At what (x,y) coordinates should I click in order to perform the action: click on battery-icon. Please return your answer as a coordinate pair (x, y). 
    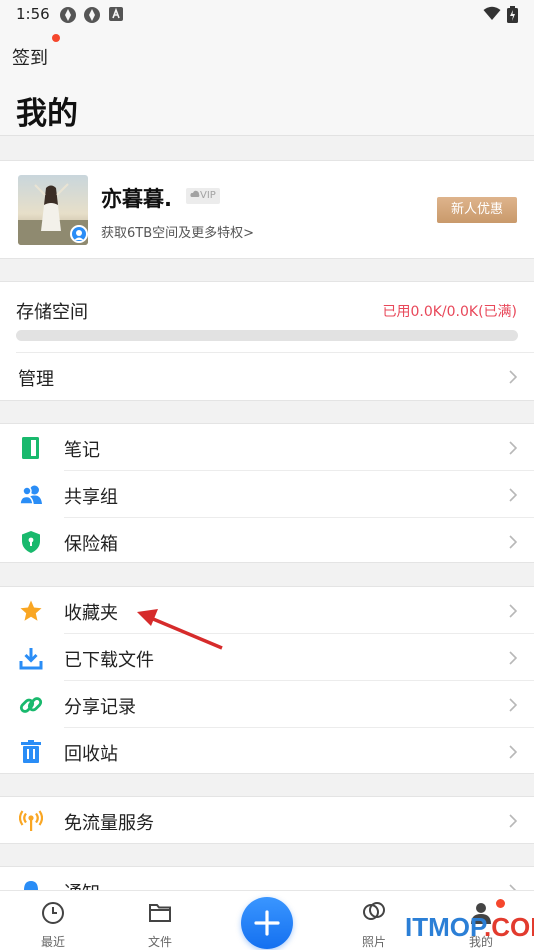
    Looking at the image, I should click on (512, 14).